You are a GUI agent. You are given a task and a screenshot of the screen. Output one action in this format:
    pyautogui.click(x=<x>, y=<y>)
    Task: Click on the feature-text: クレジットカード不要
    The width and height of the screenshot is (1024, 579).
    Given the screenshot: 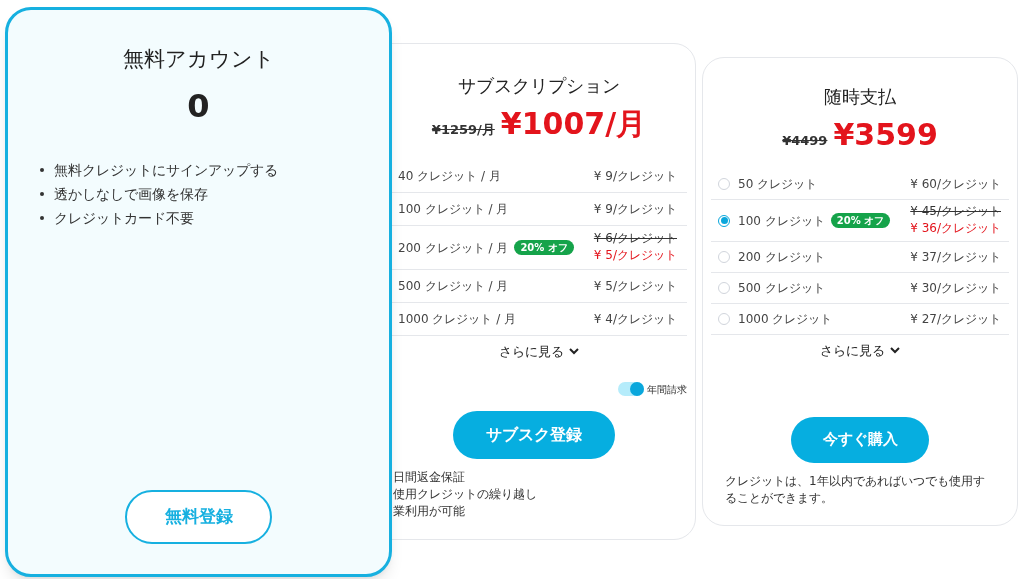 What is the action you would take?
    pyautogui.click(x=124, y=218)
    